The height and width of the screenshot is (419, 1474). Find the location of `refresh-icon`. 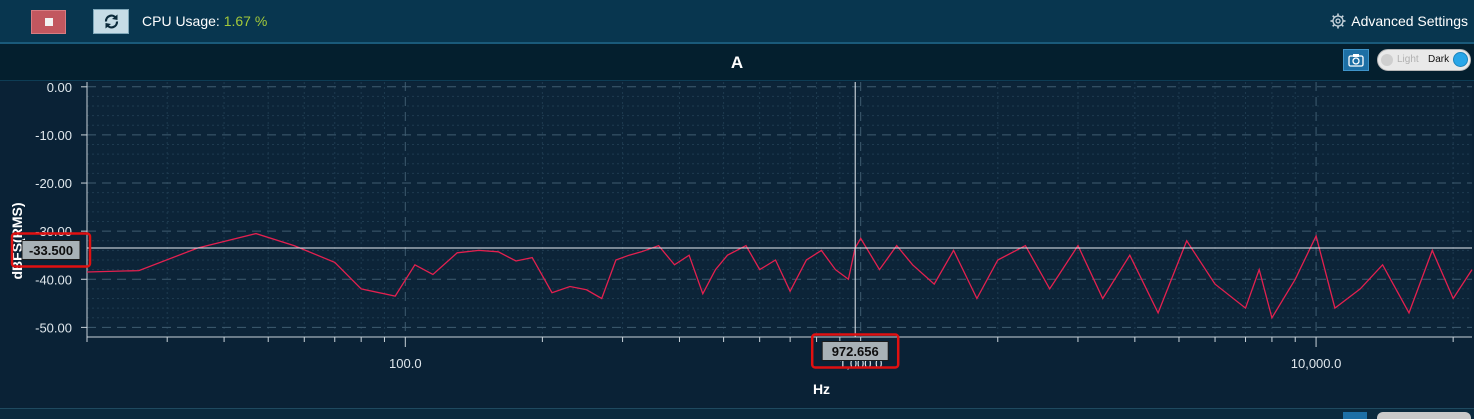

refresh-icon is located at coordinates (111, 21).